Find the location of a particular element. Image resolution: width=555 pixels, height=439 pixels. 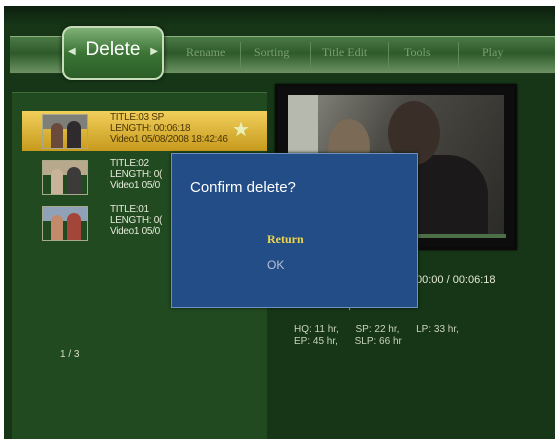

arrow-right-icon: ▶ is located at coordinates (154, 51).